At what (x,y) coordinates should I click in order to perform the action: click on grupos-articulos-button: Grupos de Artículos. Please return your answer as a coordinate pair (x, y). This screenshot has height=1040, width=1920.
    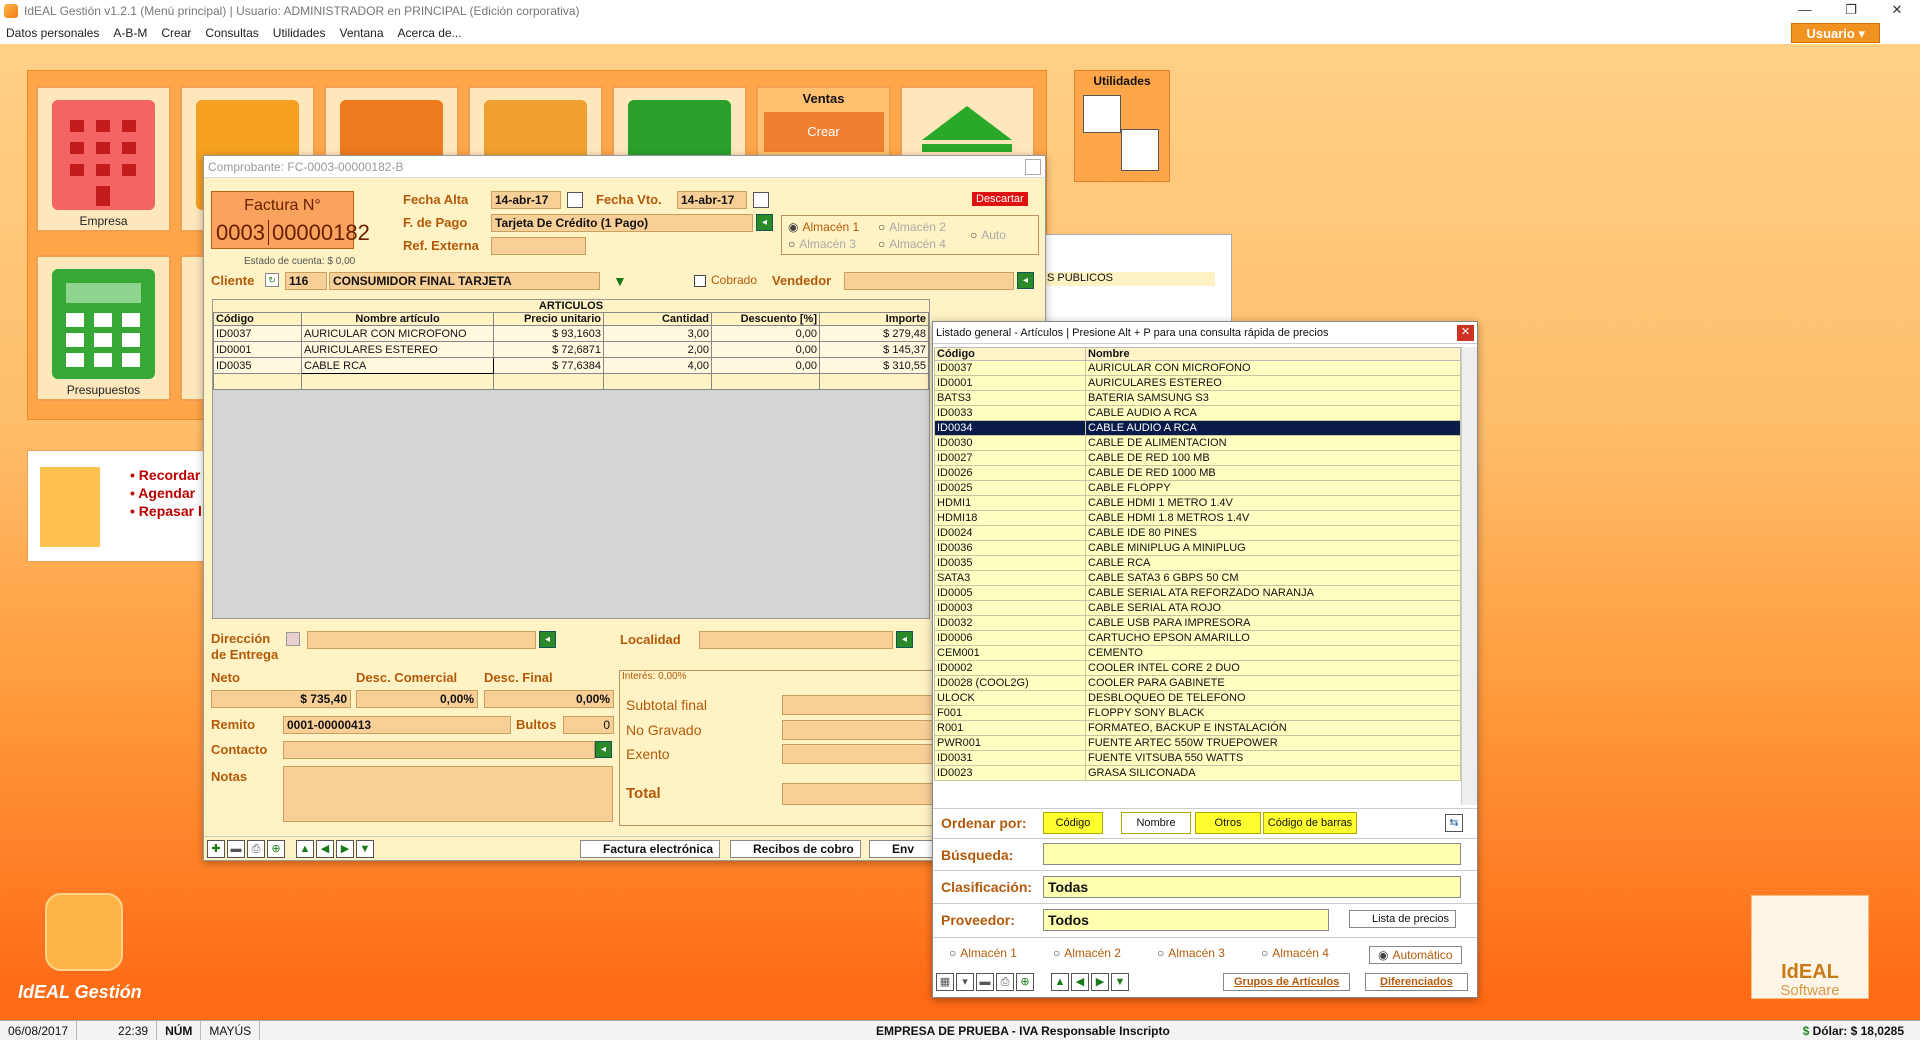
    Looking at the image, I should click on (1287, 982).